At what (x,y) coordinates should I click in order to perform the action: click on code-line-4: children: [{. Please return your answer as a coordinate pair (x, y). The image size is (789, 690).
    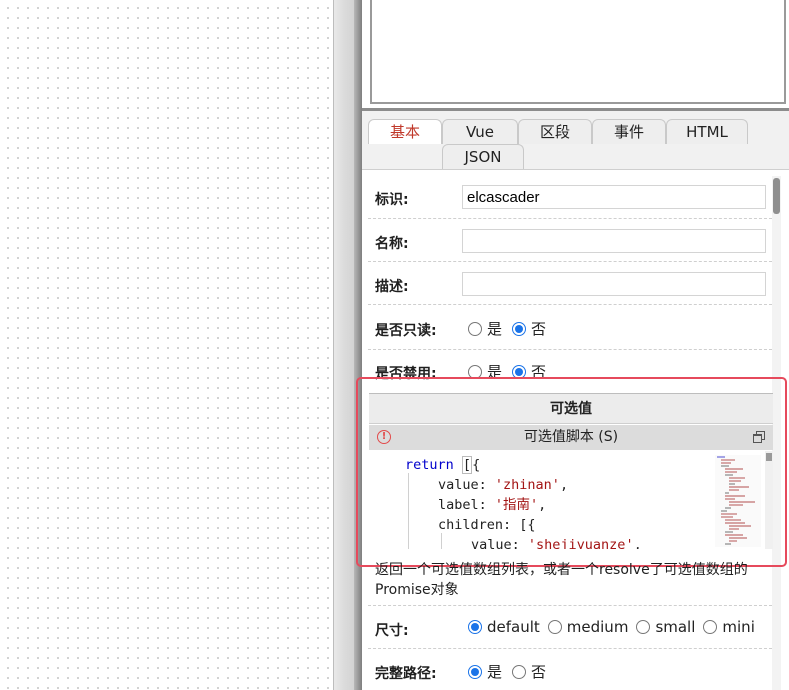
    Looking at the image, I should click on (487, 525).